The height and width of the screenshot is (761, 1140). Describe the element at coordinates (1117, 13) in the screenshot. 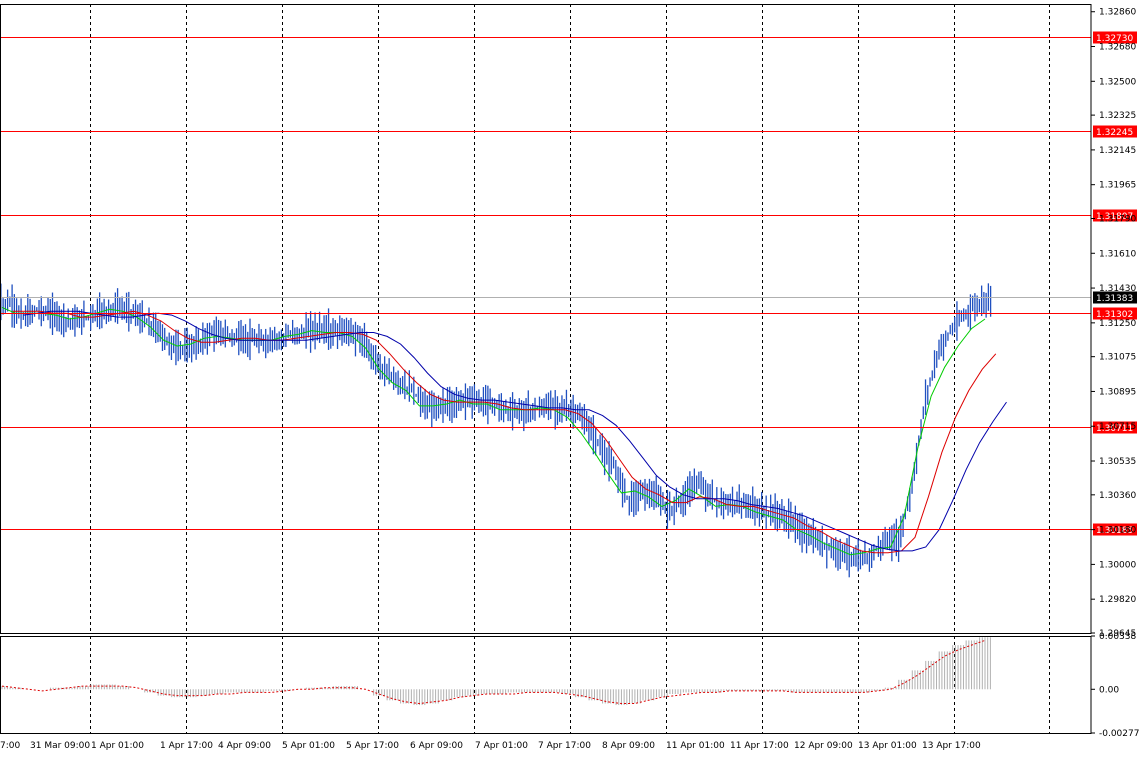

I see `price-tick-label: 1.32860` at that location.